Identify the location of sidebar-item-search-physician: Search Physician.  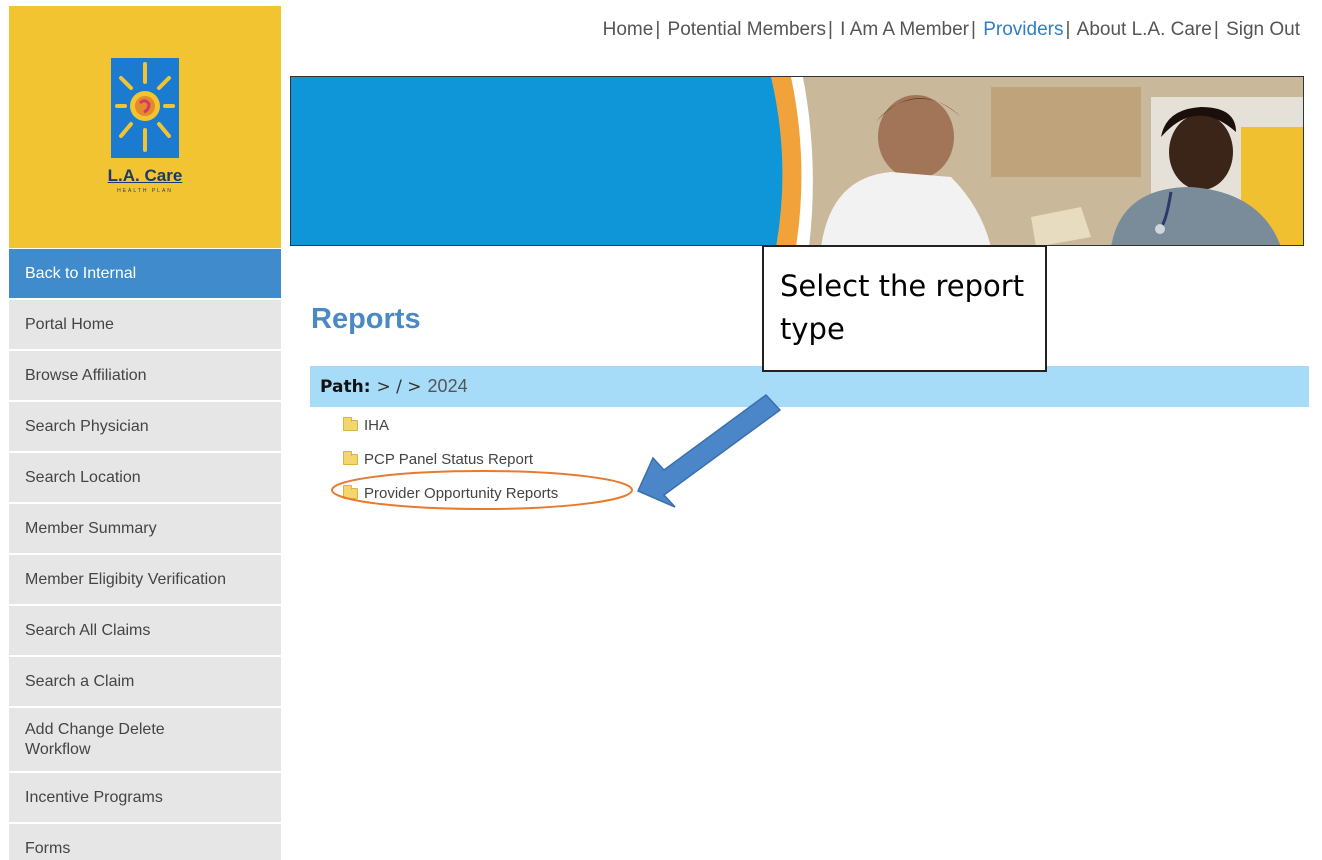
(145, 427).